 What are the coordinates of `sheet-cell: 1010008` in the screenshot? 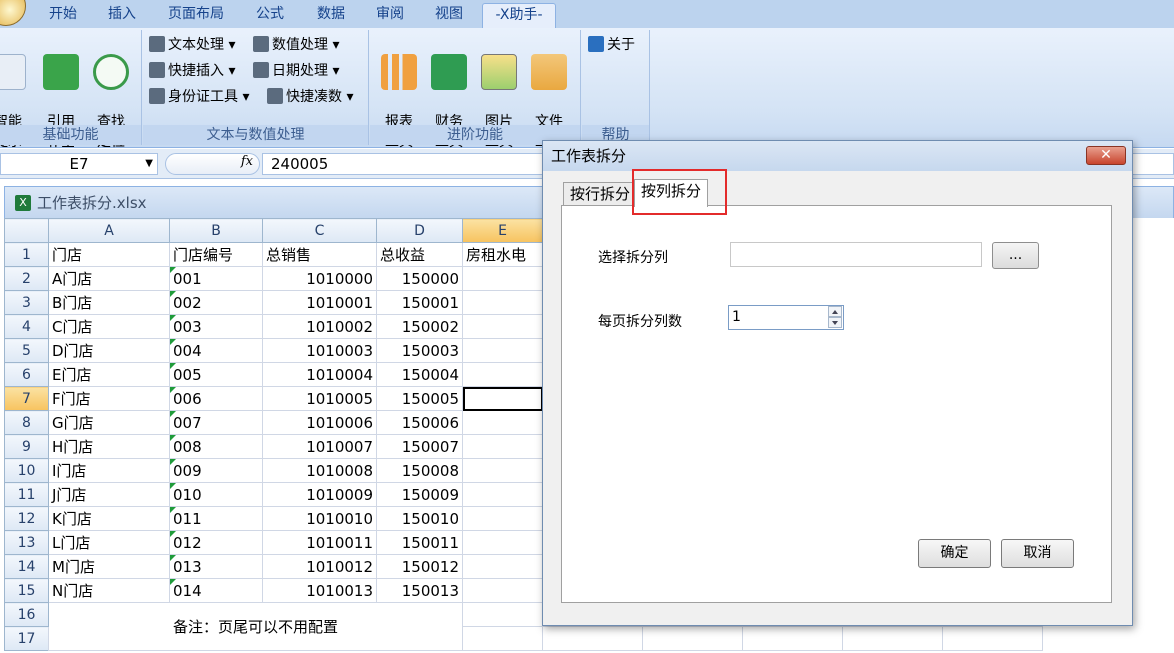 It's located at (319, 470).